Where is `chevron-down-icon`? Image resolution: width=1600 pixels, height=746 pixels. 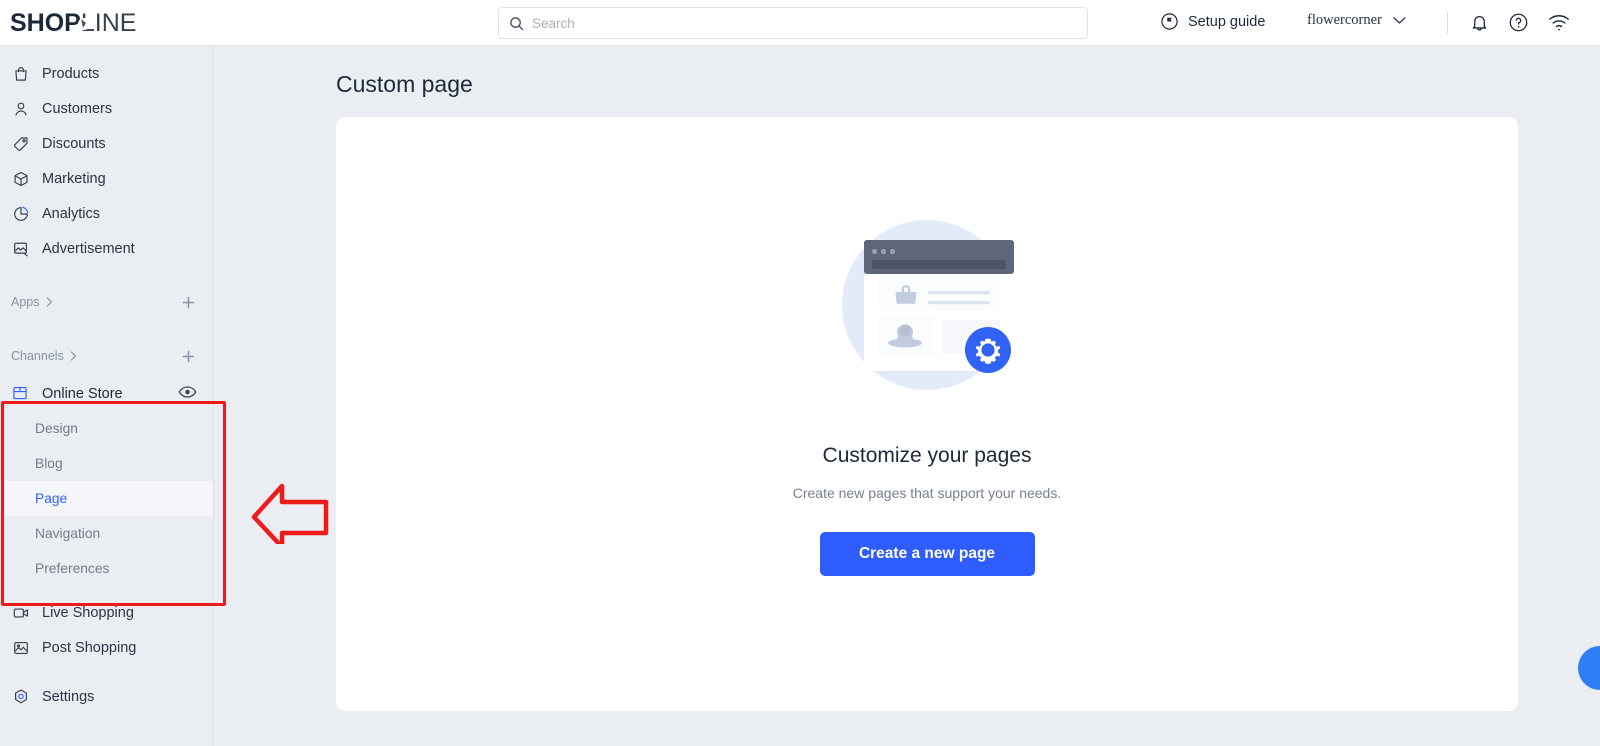 chevron-down-icon is located at coordinates (1399, 20).